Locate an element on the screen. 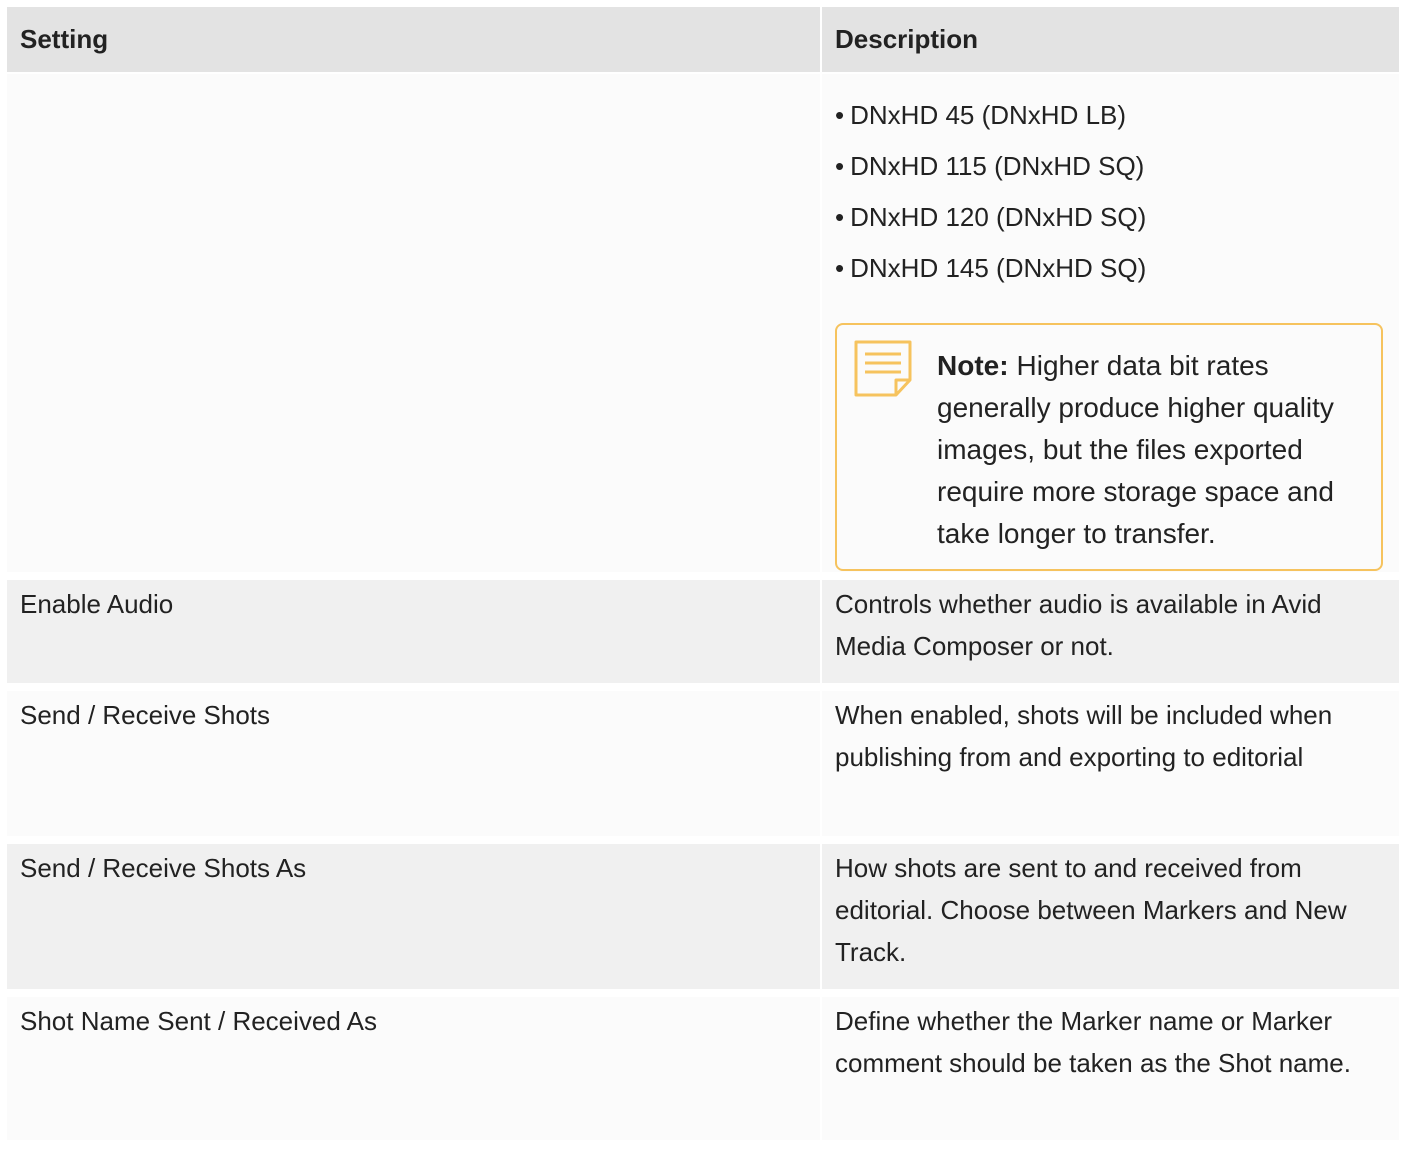 The image size is (1403, 1150). column-header-description: Description is located at coordinates (1110, 40).